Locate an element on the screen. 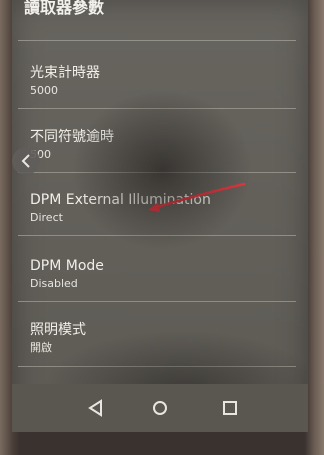 Image resolution: width=324 pixels, height=455 pixels. page-title: 讀取器參數 is located at coordinates (64, 8).